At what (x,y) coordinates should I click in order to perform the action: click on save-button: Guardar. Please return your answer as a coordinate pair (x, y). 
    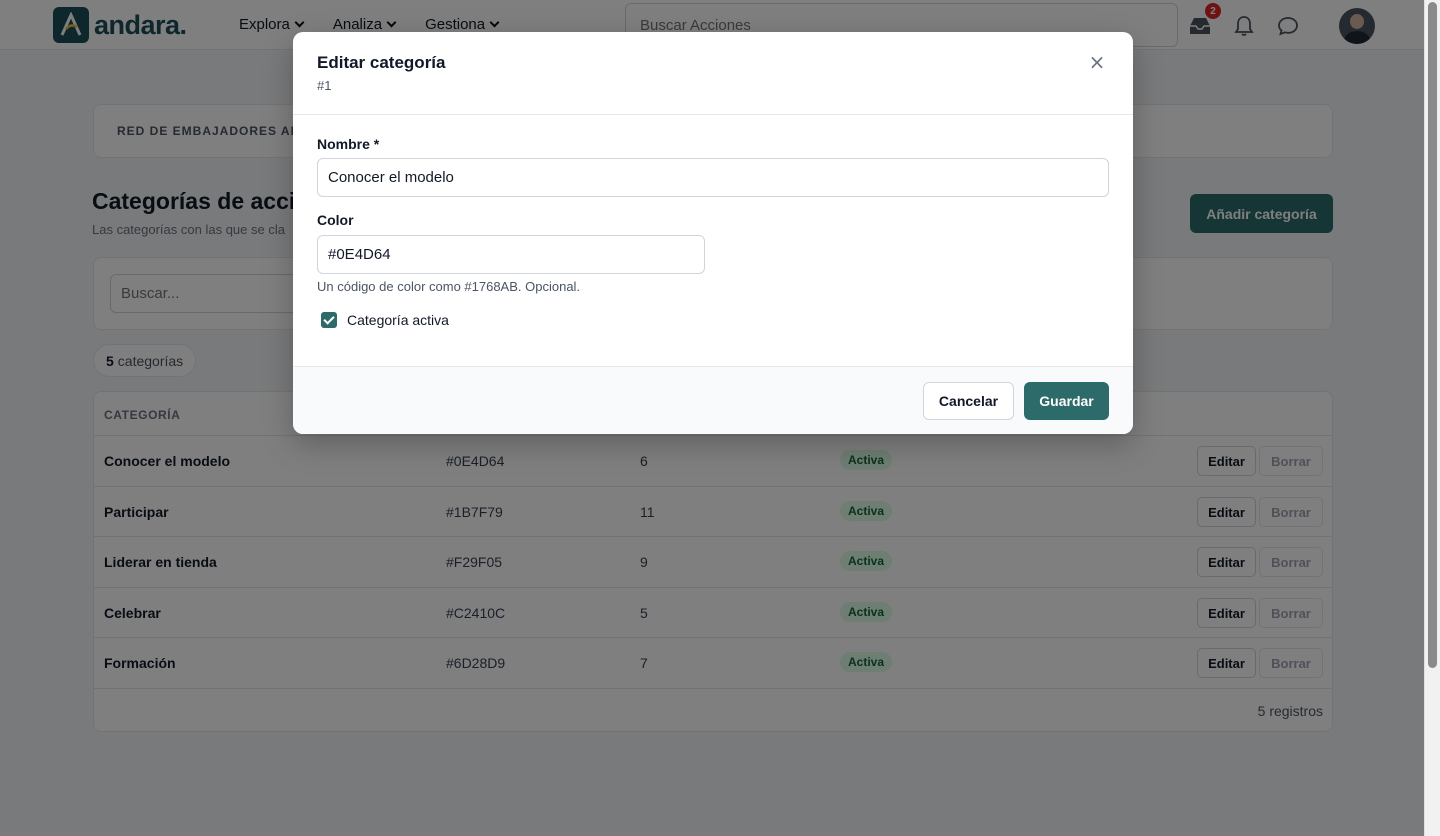
    Looking at the image, I should click on (1066, 401).